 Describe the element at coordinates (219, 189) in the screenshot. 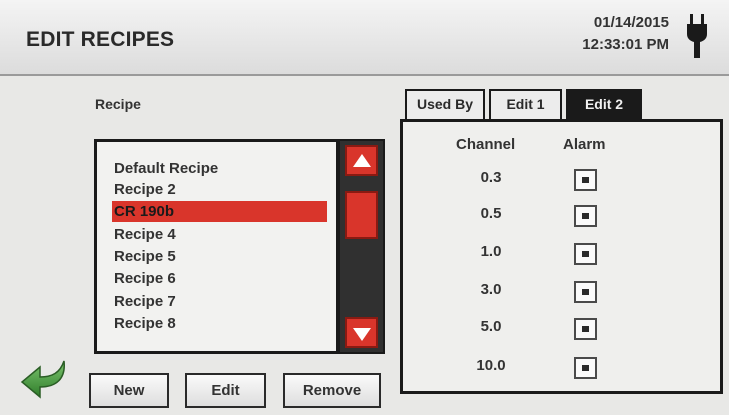

I see `list-item: Recipe 2` at that location.